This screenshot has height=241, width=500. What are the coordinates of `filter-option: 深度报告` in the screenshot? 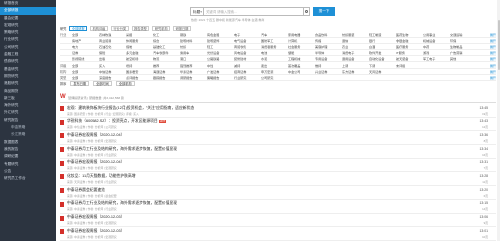 It's located at (112, 77).